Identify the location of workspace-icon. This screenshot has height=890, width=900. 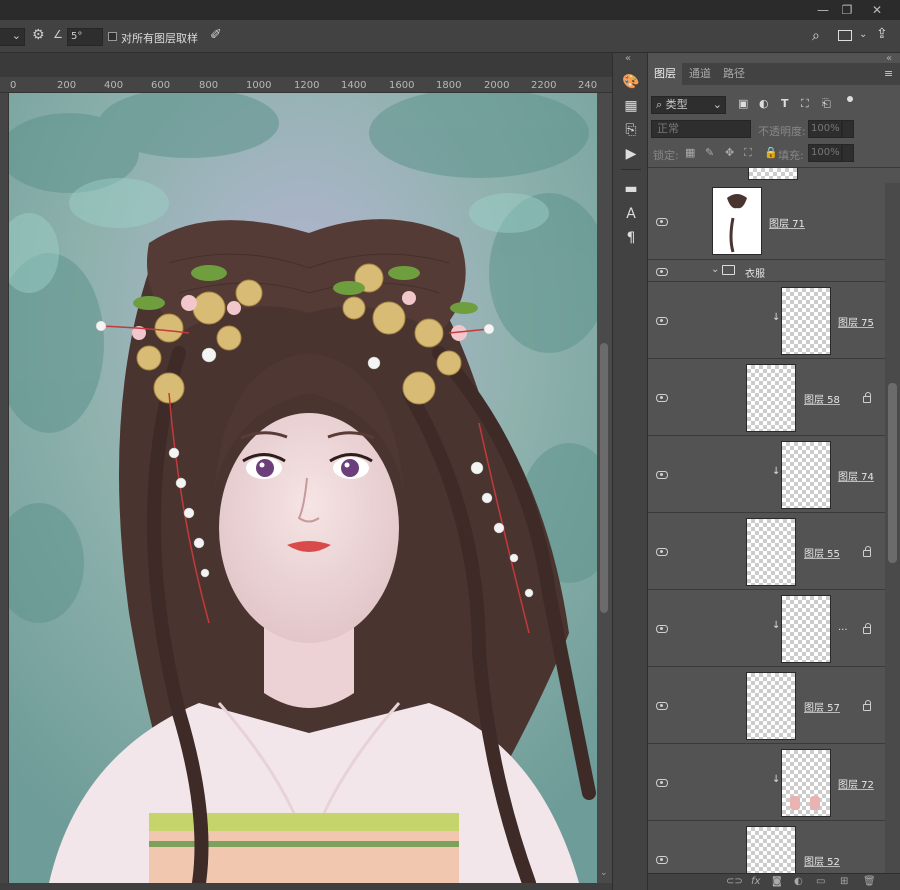
(845, 35).